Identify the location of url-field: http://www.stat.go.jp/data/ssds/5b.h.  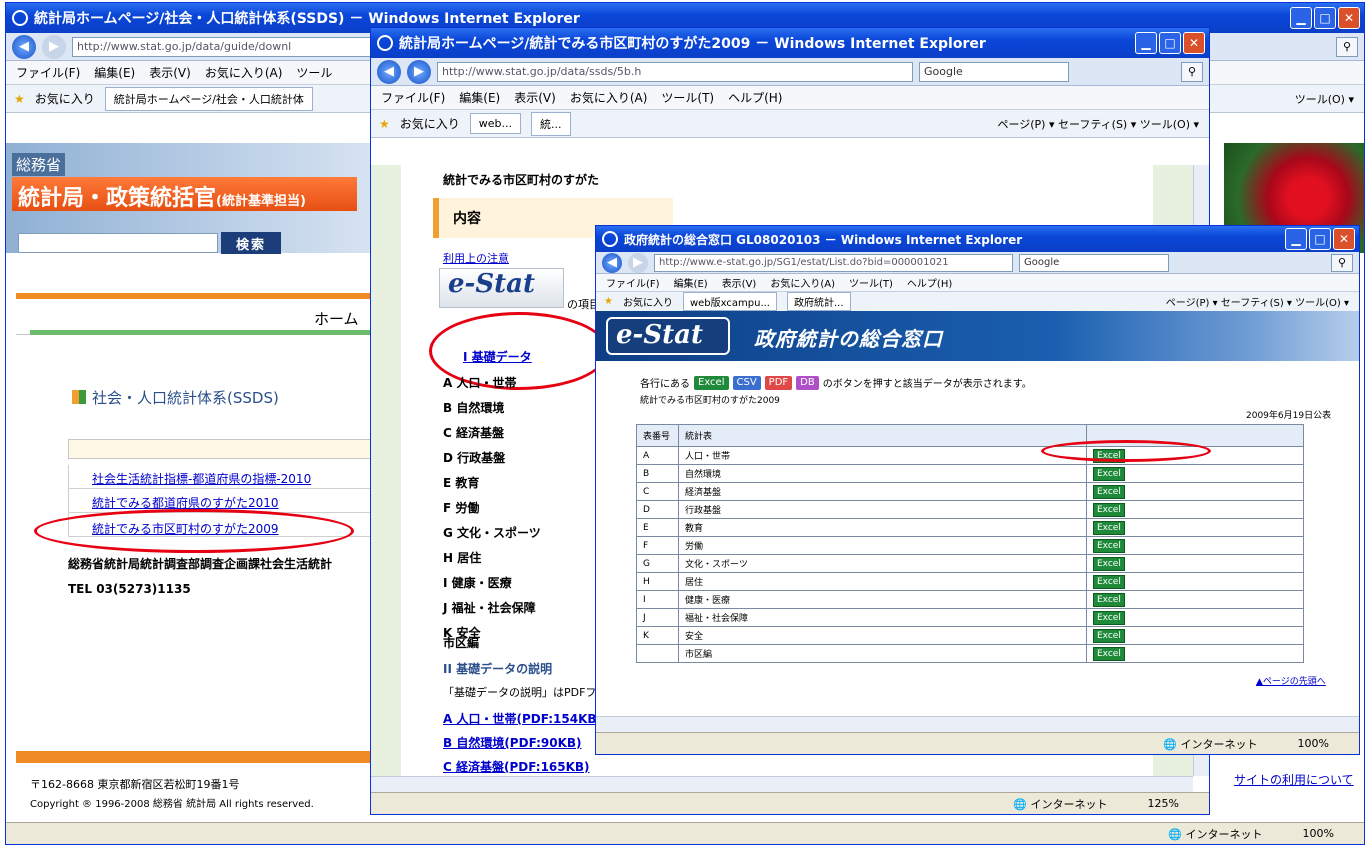
(675, 71).